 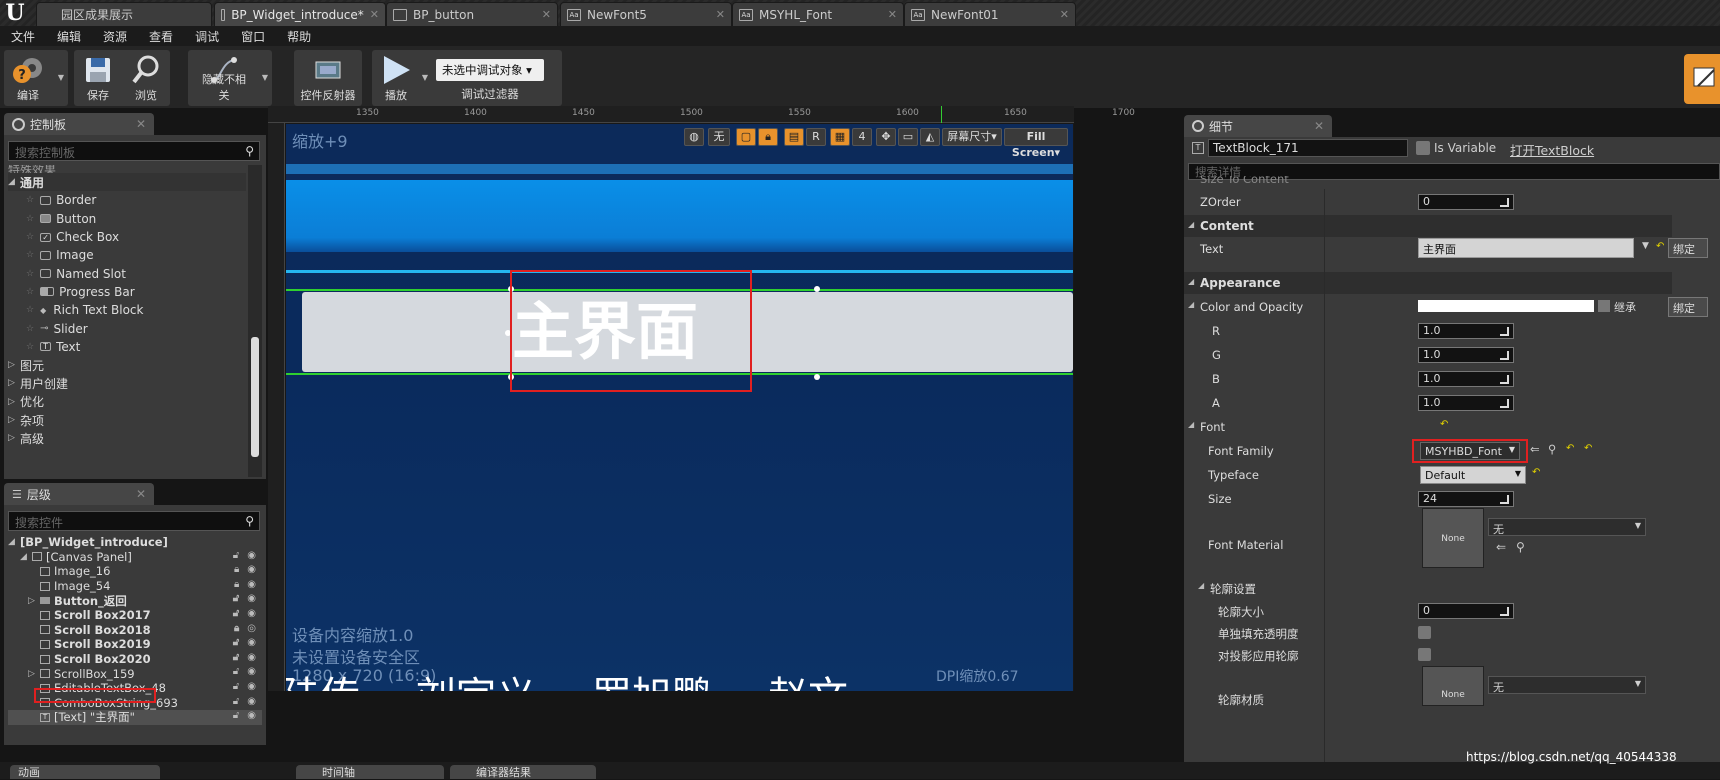 What do you see at coordinates (523, 772) in the screenshot?
I see `tab-compiler-results: 编译器结果` at bounding box center [523, 772].